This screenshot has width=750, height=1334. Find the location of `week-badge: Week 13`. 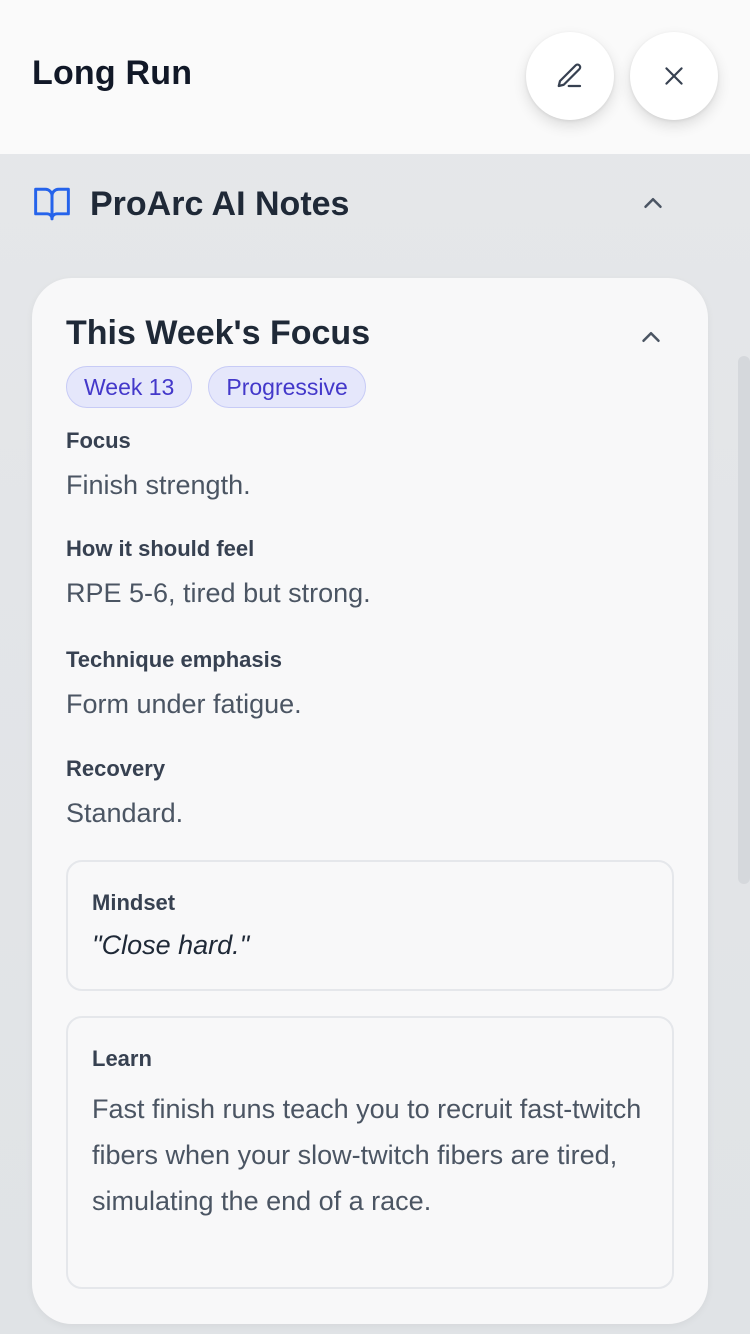

week-badge: Week 13 is located at coordinates (129, 387).